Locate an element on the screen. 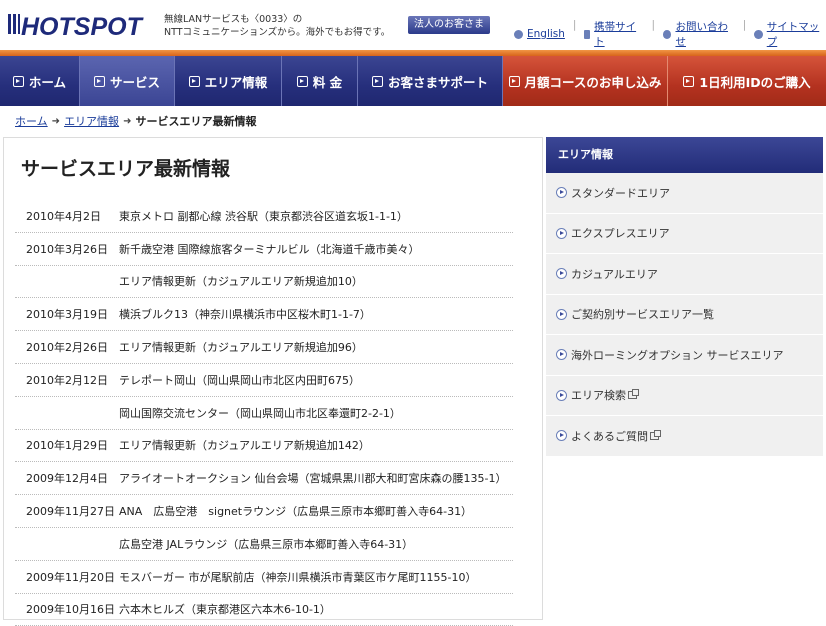  tagline-line1: 無線LANサービスも〈0033〉の is located at coordinates (233, 19).